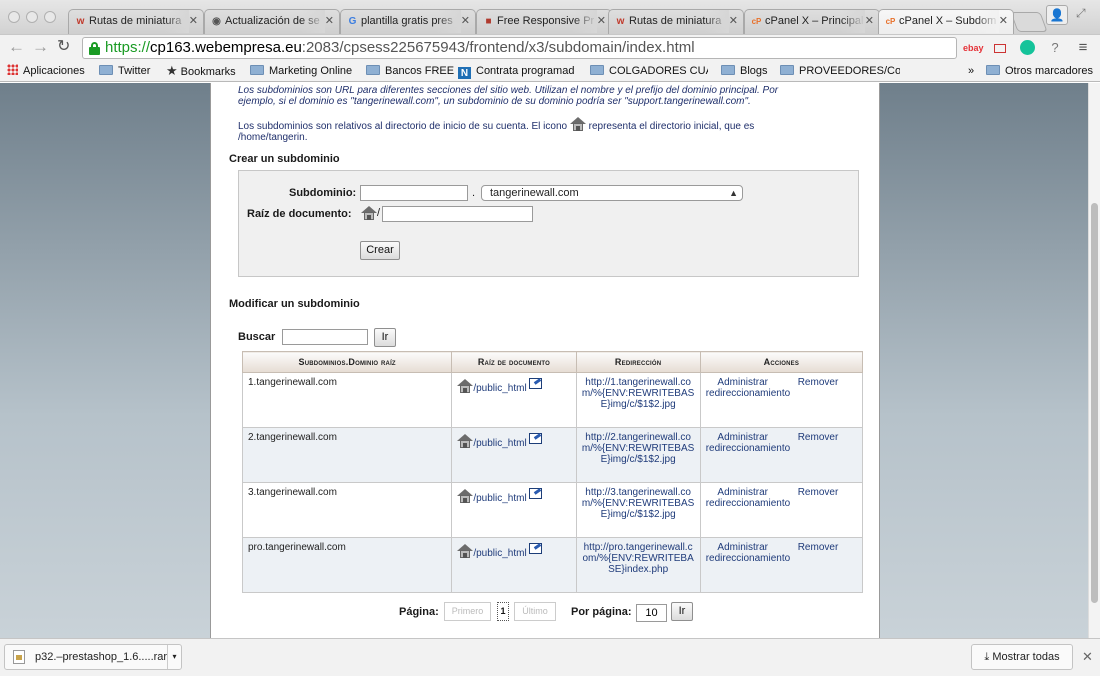 The width and height of the screenshot is (1100, 676). Describe the element at coordinates (32, 17) in the screenshot. I see `window-minimize-button` at that location.